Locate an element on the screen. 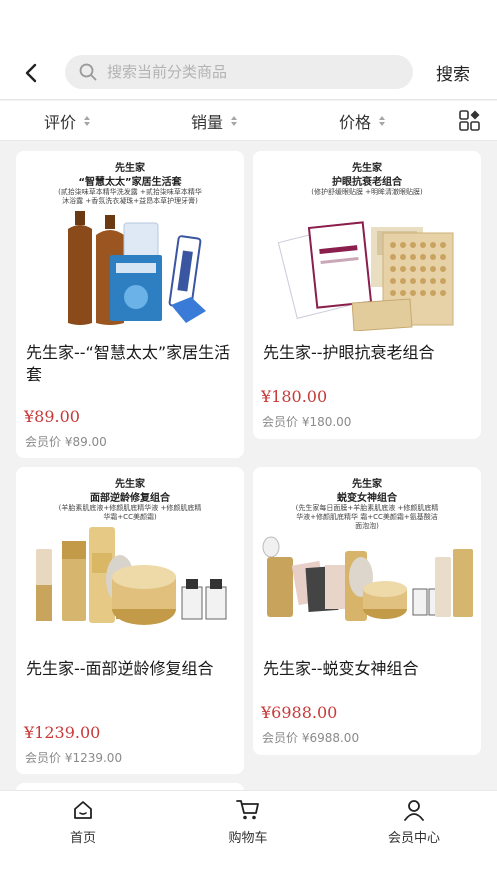 The height and width of the screenshot is (883, 497). sort-sales-label: 销量 is located at coordinates (207, 122).